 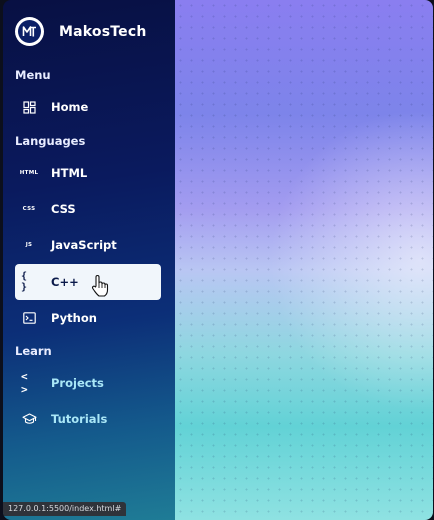 What do you see at coordinates (63, 209) in the screenshot?
I see `nav-item-label: CSS` at bounding box center [63, 209].